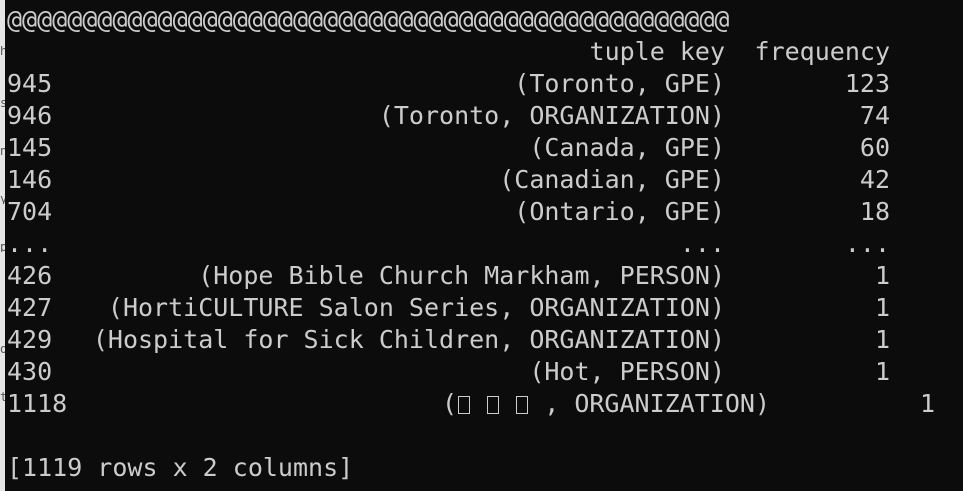 Image resolution: width=963 pixels, height=491 pixels. What do you see at coordinates (484, 372) in the screenshot?
I see `table-row: 430 (Hot, PERSON) 1` at bounding box center [484, 372].